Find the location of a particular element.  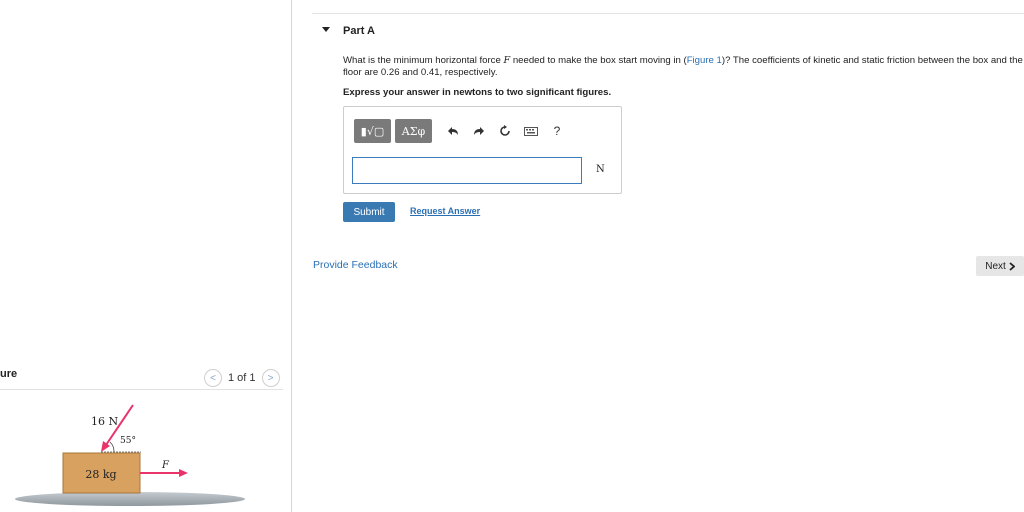

next-button-label: Next is located at coordinates (995, 266).